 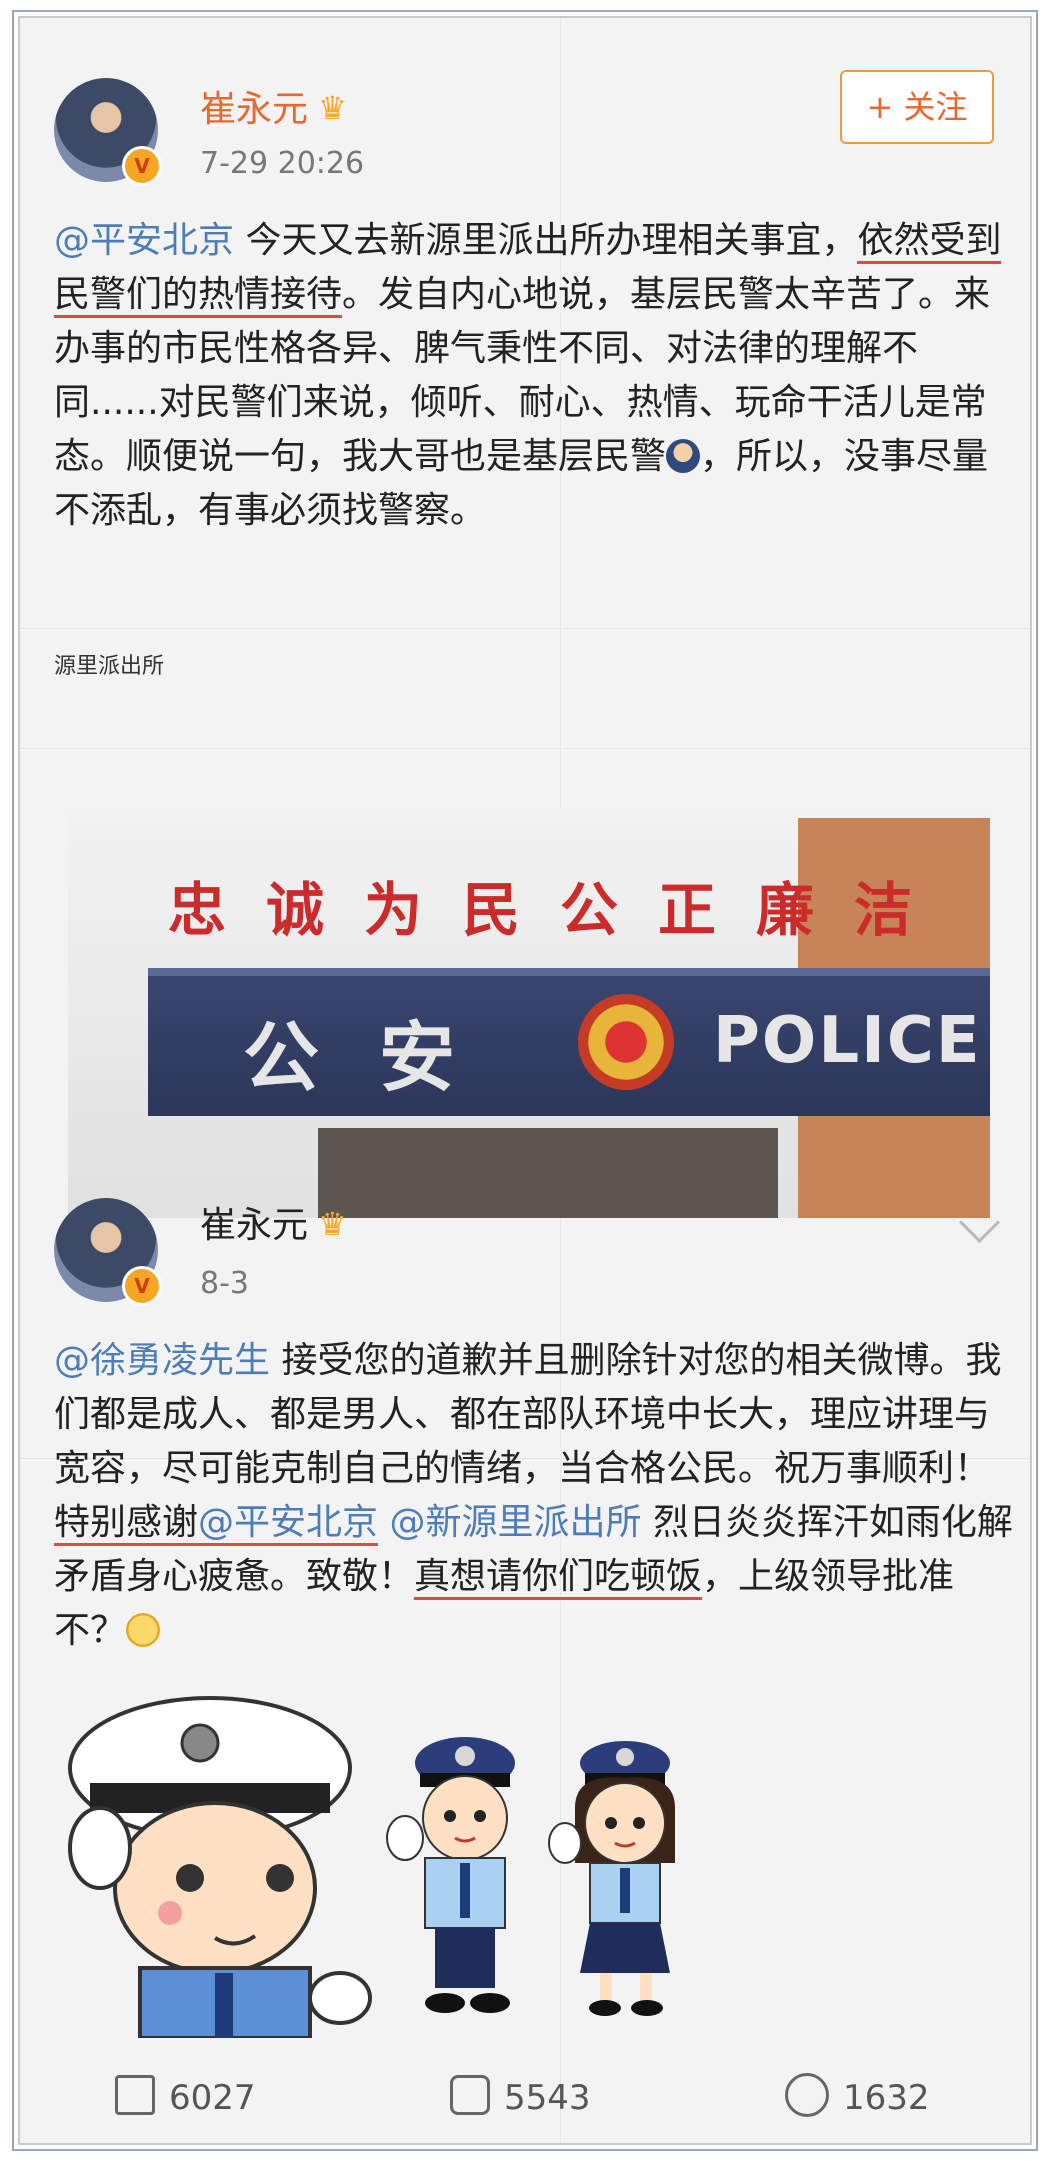 I want to click on photo-sign-slogan: 忠诚为民公正廉洁, so click(x=560, y=910).